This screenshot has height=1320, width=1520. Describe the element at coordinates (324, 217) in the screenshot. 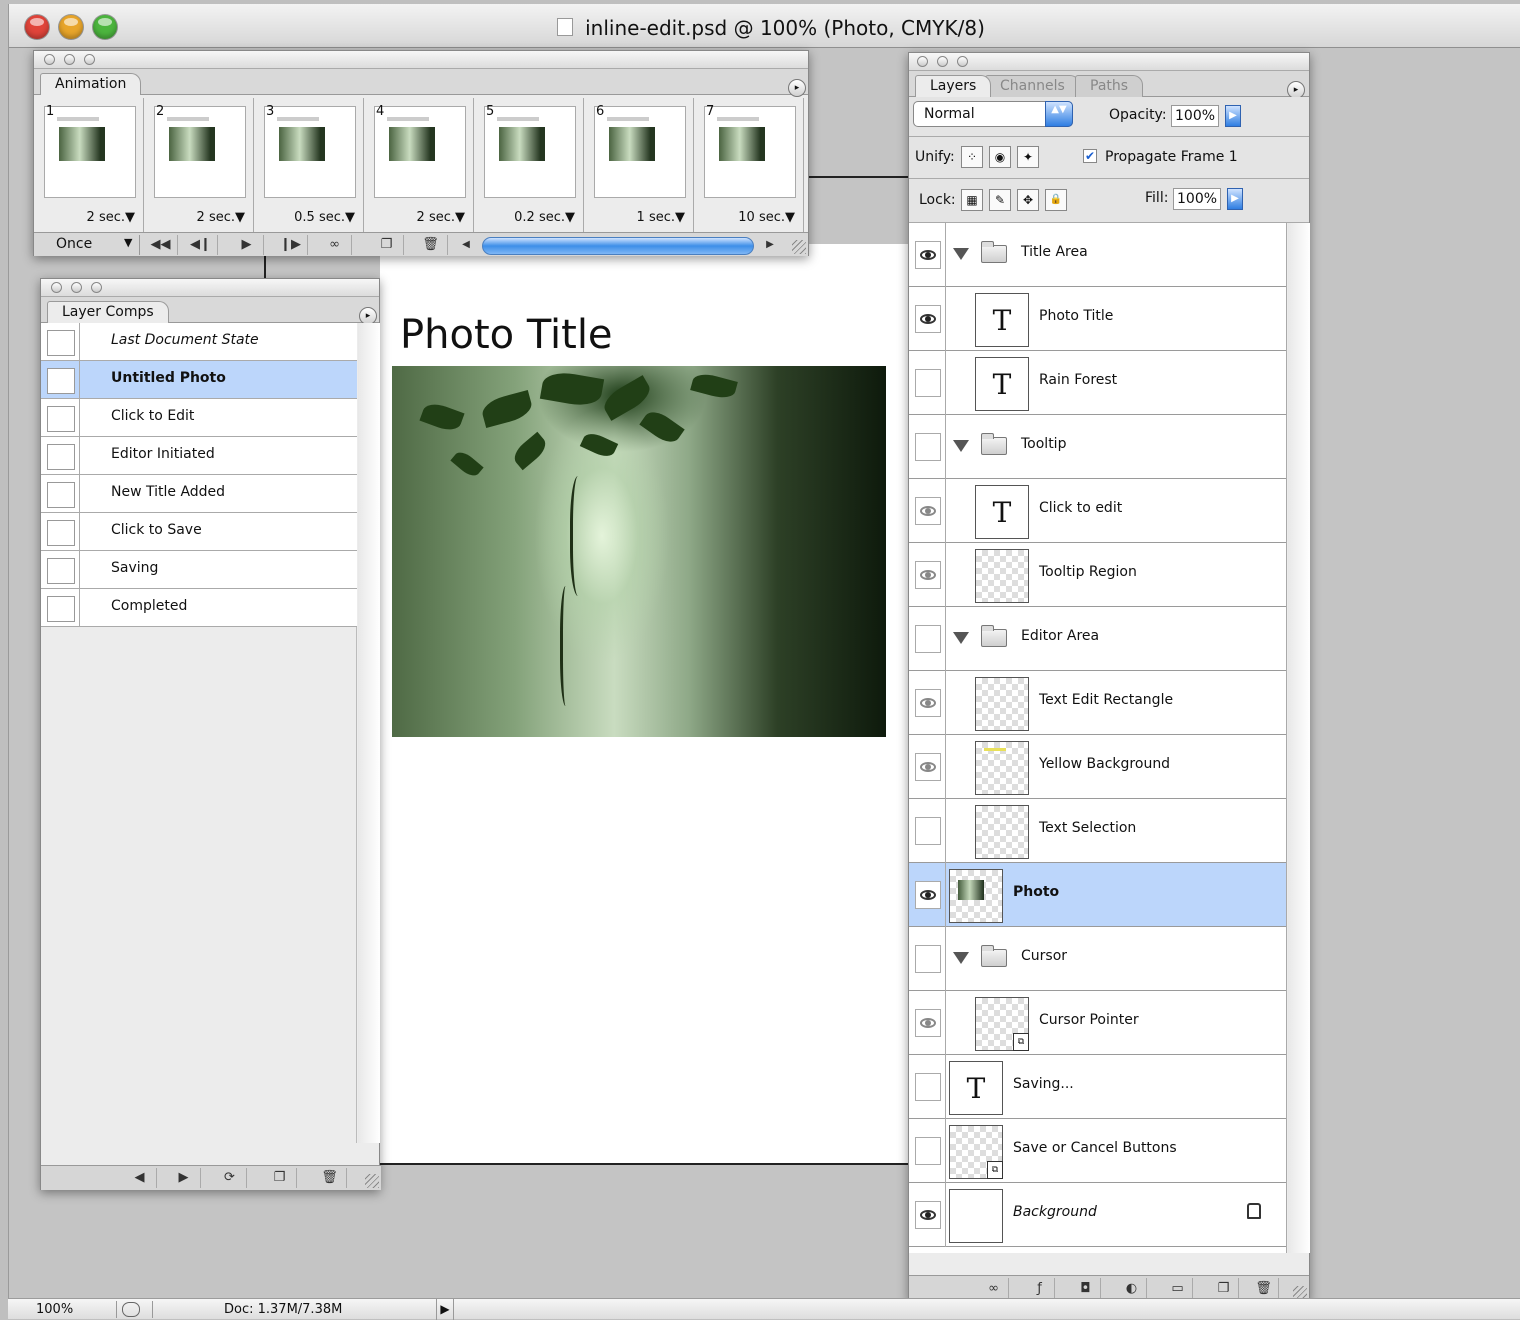

I see `frame-delay-select: 0.5 sec.▼` at that location.